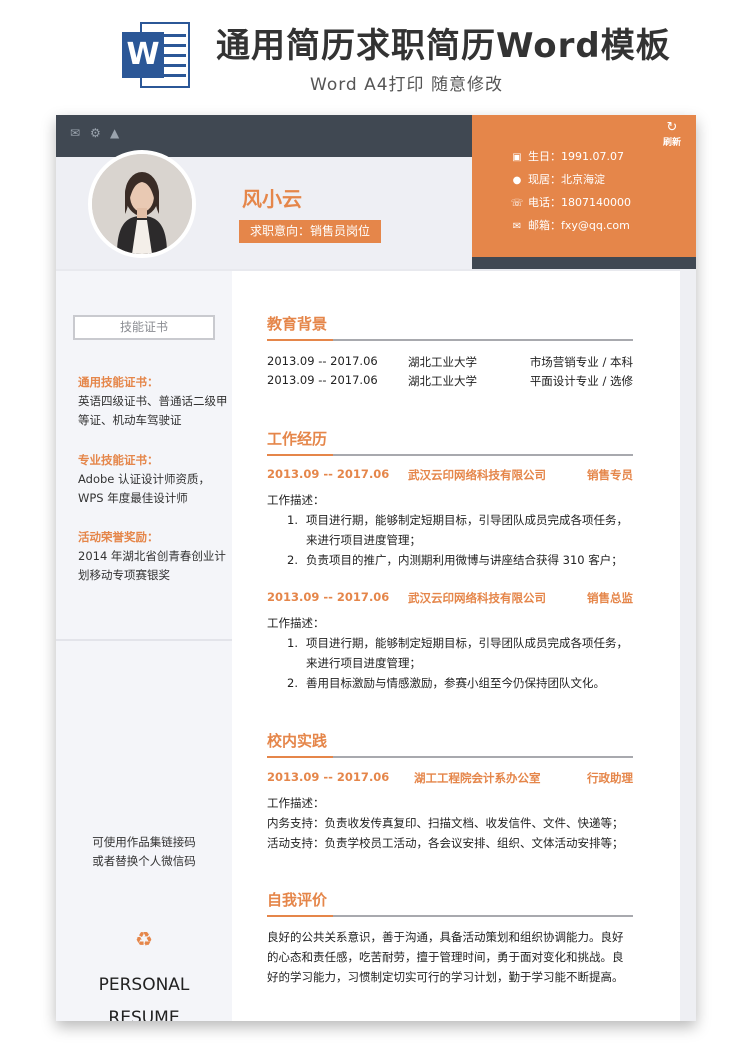 This screenshot has height=1060, width=750. Describe the element at coordinates (76, 133) in the screenshot. I see `envelope-icon: ✉` at that location.